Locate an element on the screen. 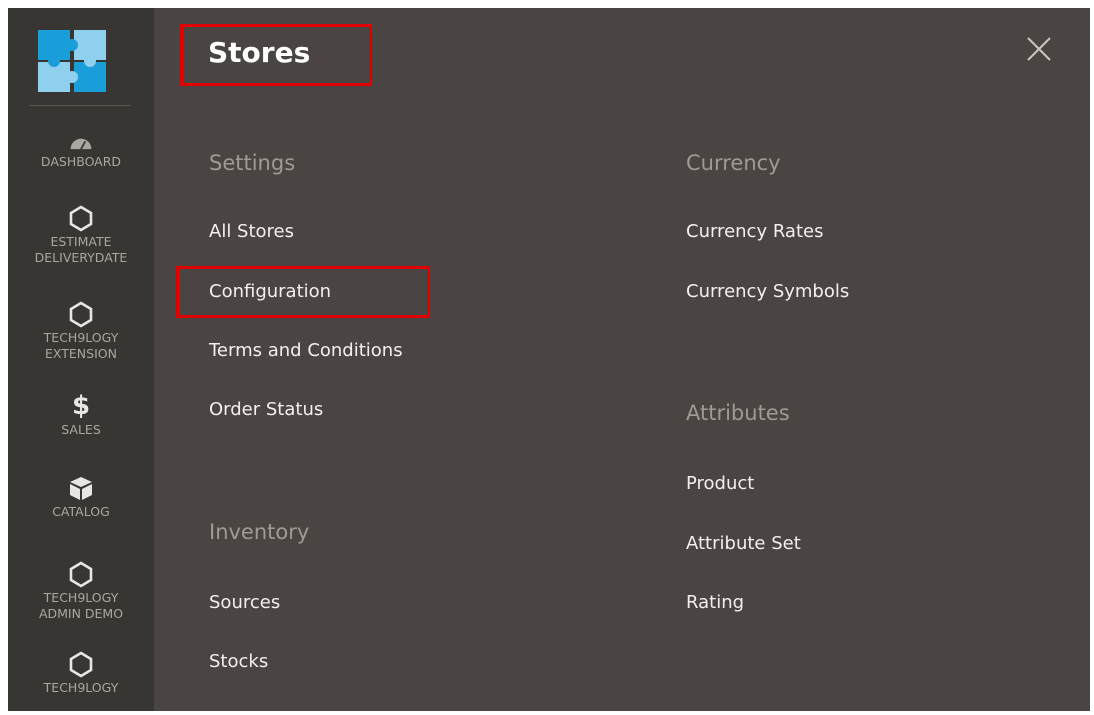 The width and height of the screenshot is (1094, 715). link-sources: Sources is located at coordinates (244, 602).